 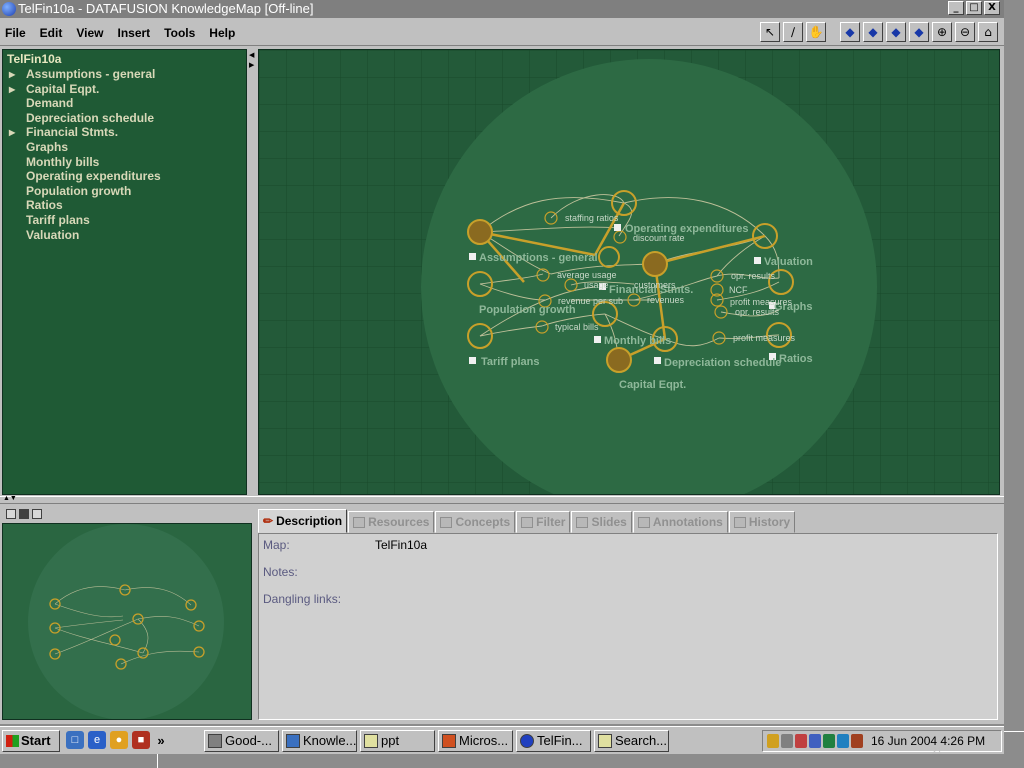 I want to click on minimize-button: _, so click(x=956, y=8).